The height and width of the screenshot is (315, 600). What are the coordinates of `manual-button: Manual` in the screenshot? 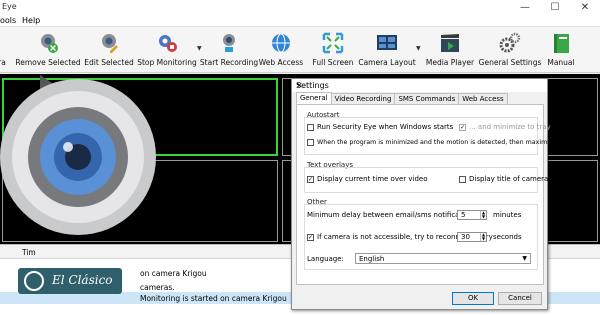 It's located at (561, 50).